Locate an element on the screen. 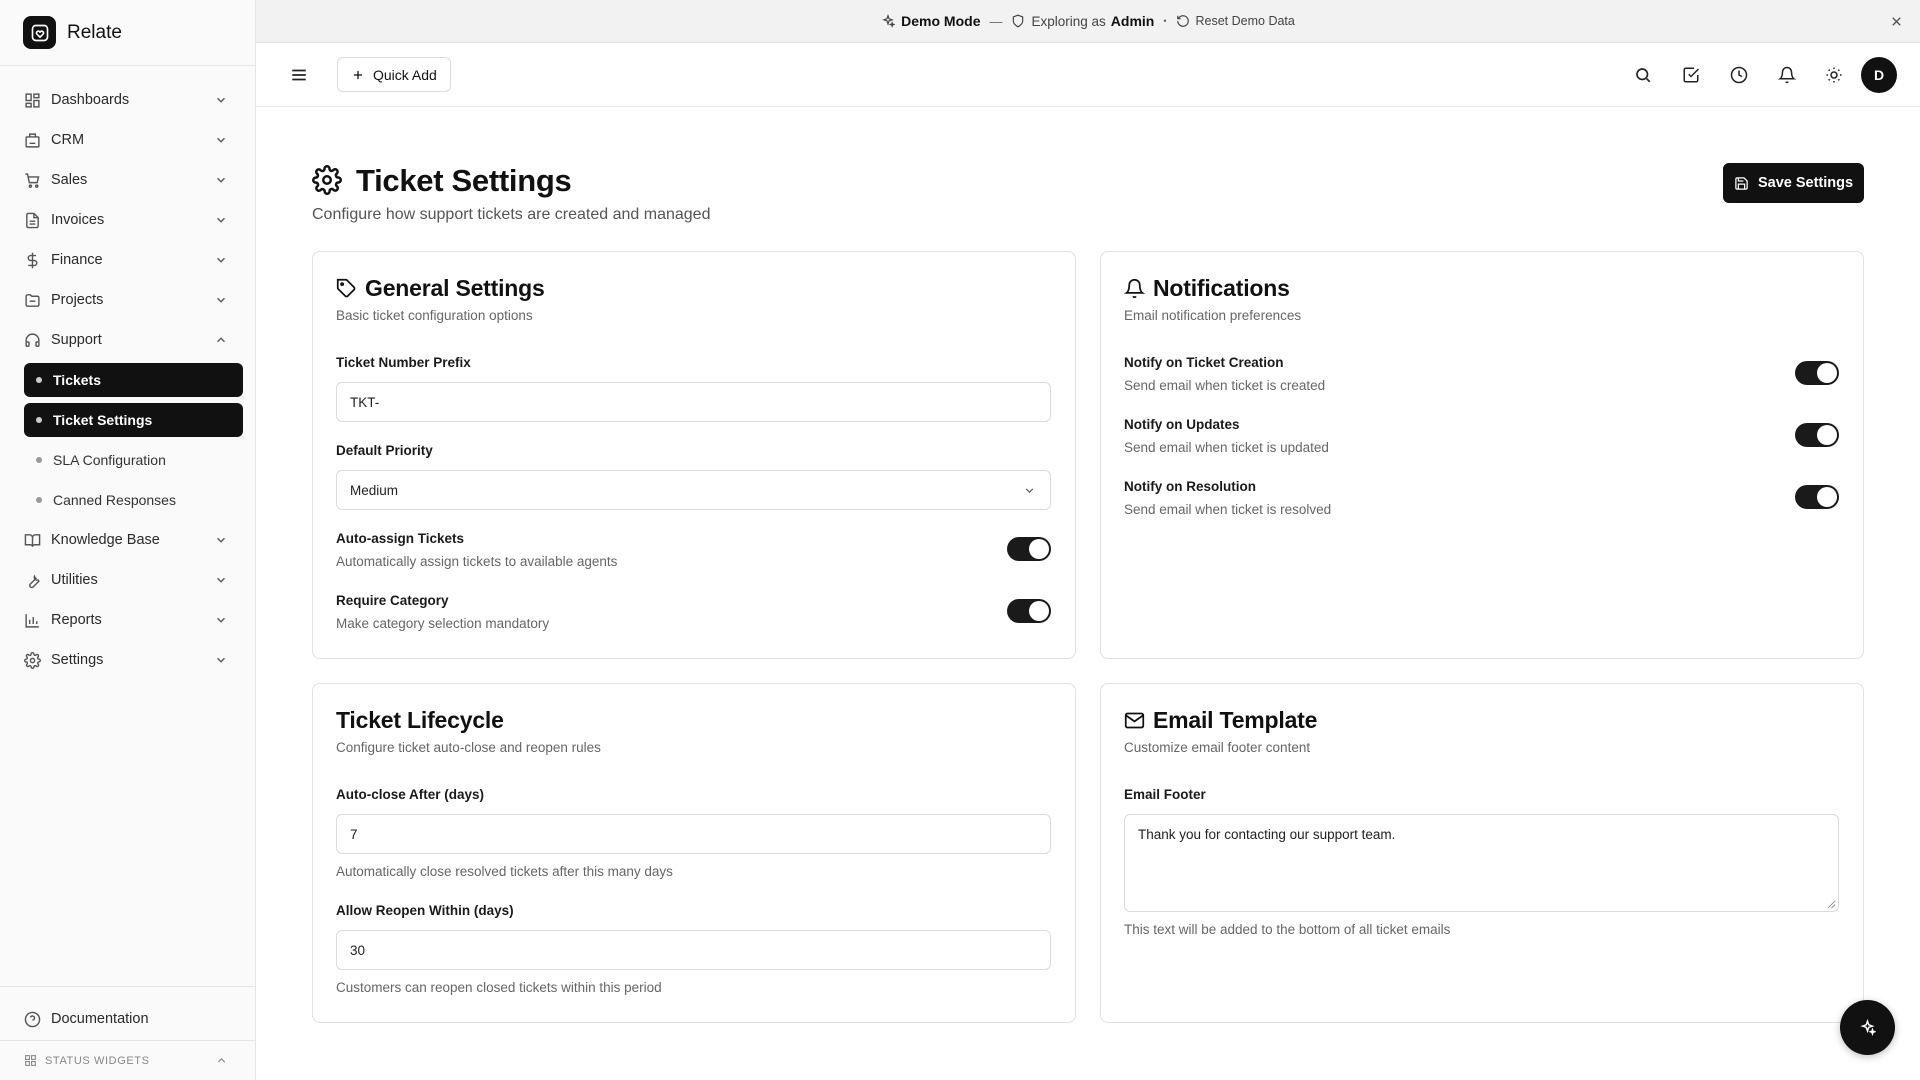  sidebar-item-label: Dashboards is located at coordinates (90, 100).